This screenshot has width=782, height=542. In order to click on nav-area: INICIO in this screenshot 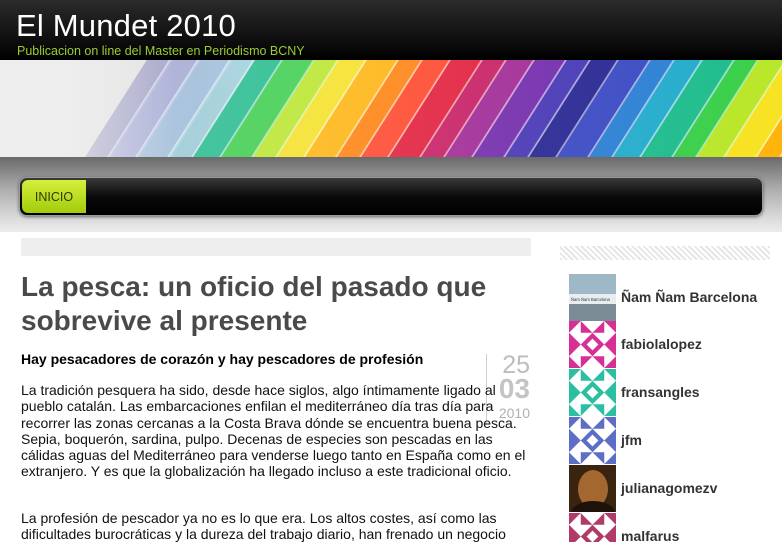, I will do `click(391, 194)`.